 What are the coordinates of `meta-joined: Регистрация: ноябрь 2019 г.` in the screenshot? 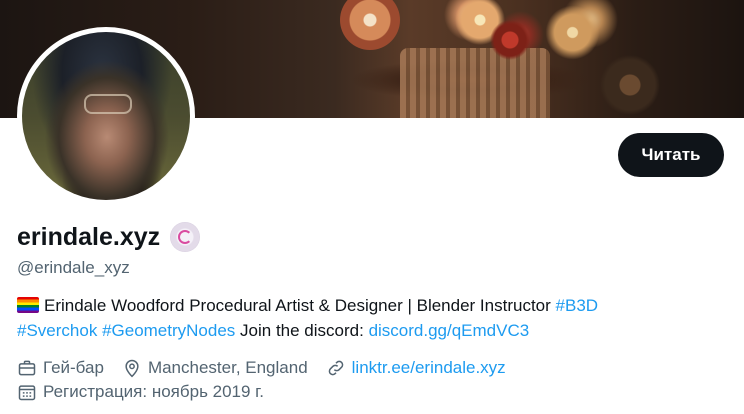 It's located at (140, 392).